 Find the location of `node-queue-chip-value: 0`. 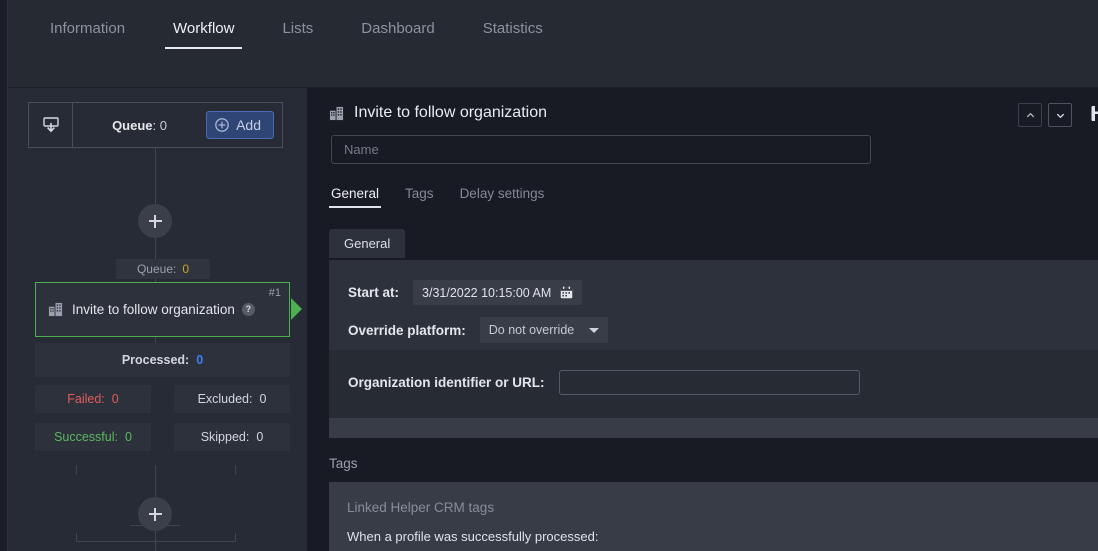

node-queue-chip-value: 0 is located at coordinates (186, 269).